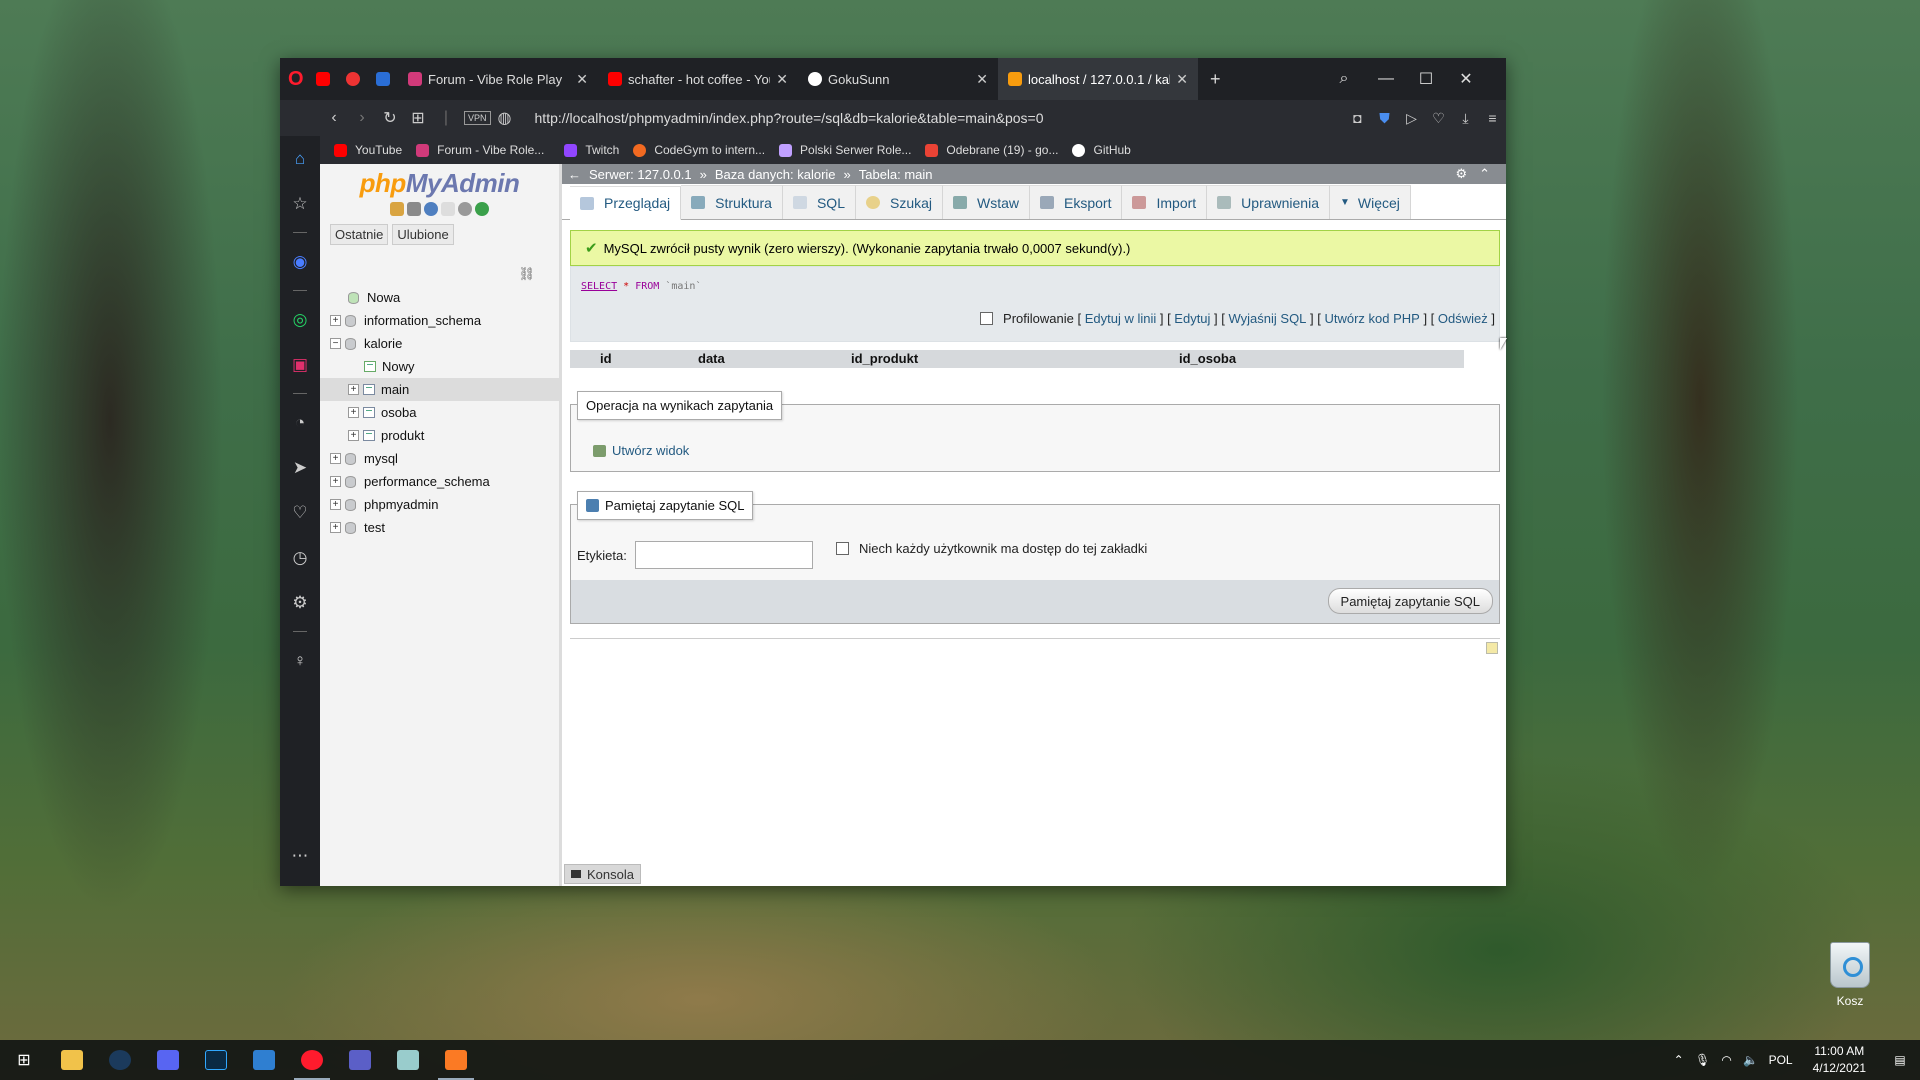 This screenshot has height=1080, width=1920. Describe the element at coordinates (216, 1060) in the screenshot. I see `photoshop-icon` at that location.